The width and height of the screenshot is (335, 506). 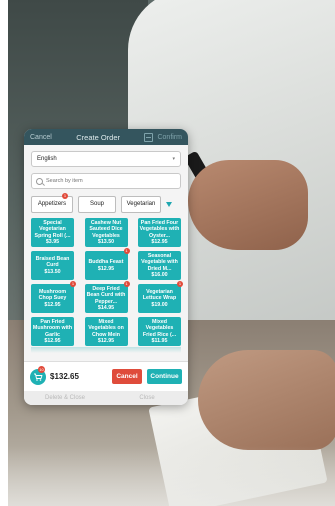 I want to click on category-dropdown-icon, so click(x=169, y=204).